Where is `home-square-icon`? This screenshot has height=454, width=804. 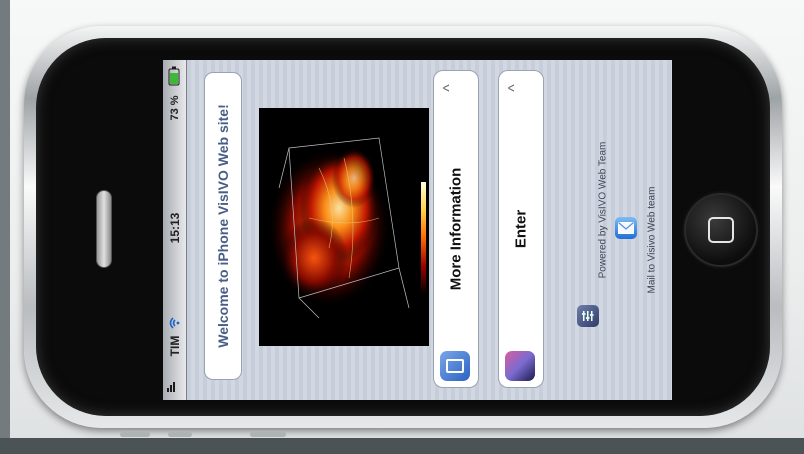
home-square-icon is located at coordinates (721, 230).